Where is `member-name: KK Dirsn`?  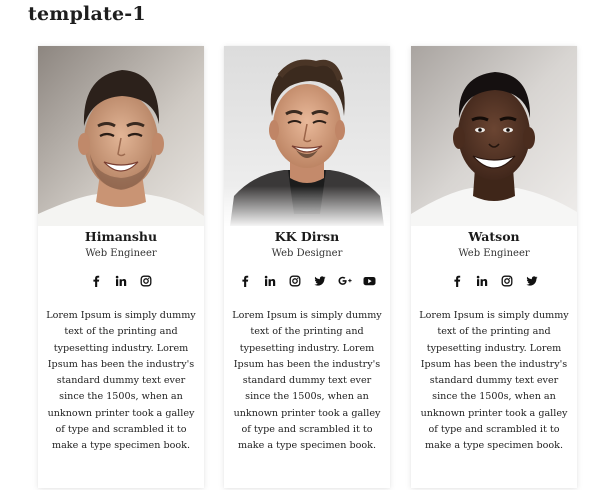 member-name: KK Dirsn is located at coordinates (307, 236).